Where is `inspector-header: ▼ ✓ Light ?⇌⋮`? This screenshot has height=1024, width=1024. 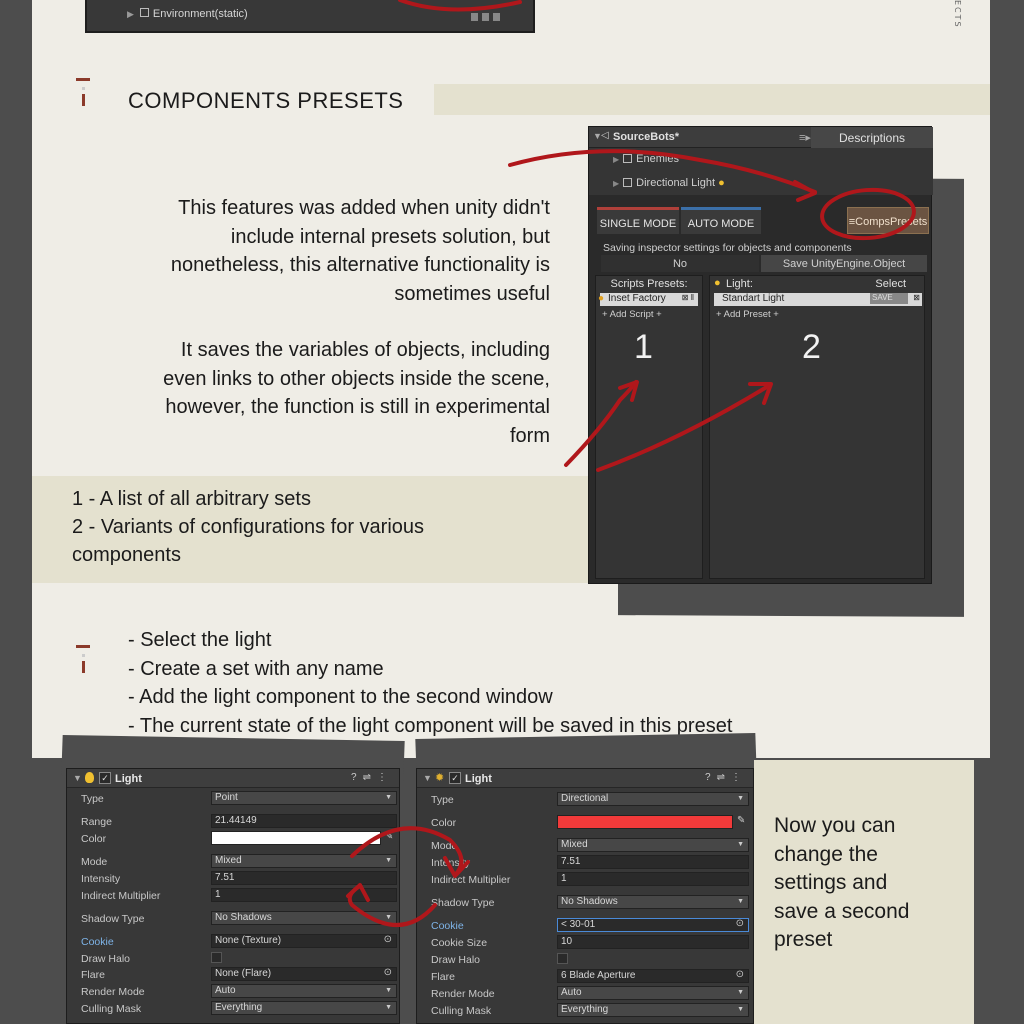 inspector-header: ▼ ✓ Light ?⇌⋮ is located at coordinates (233, 778).